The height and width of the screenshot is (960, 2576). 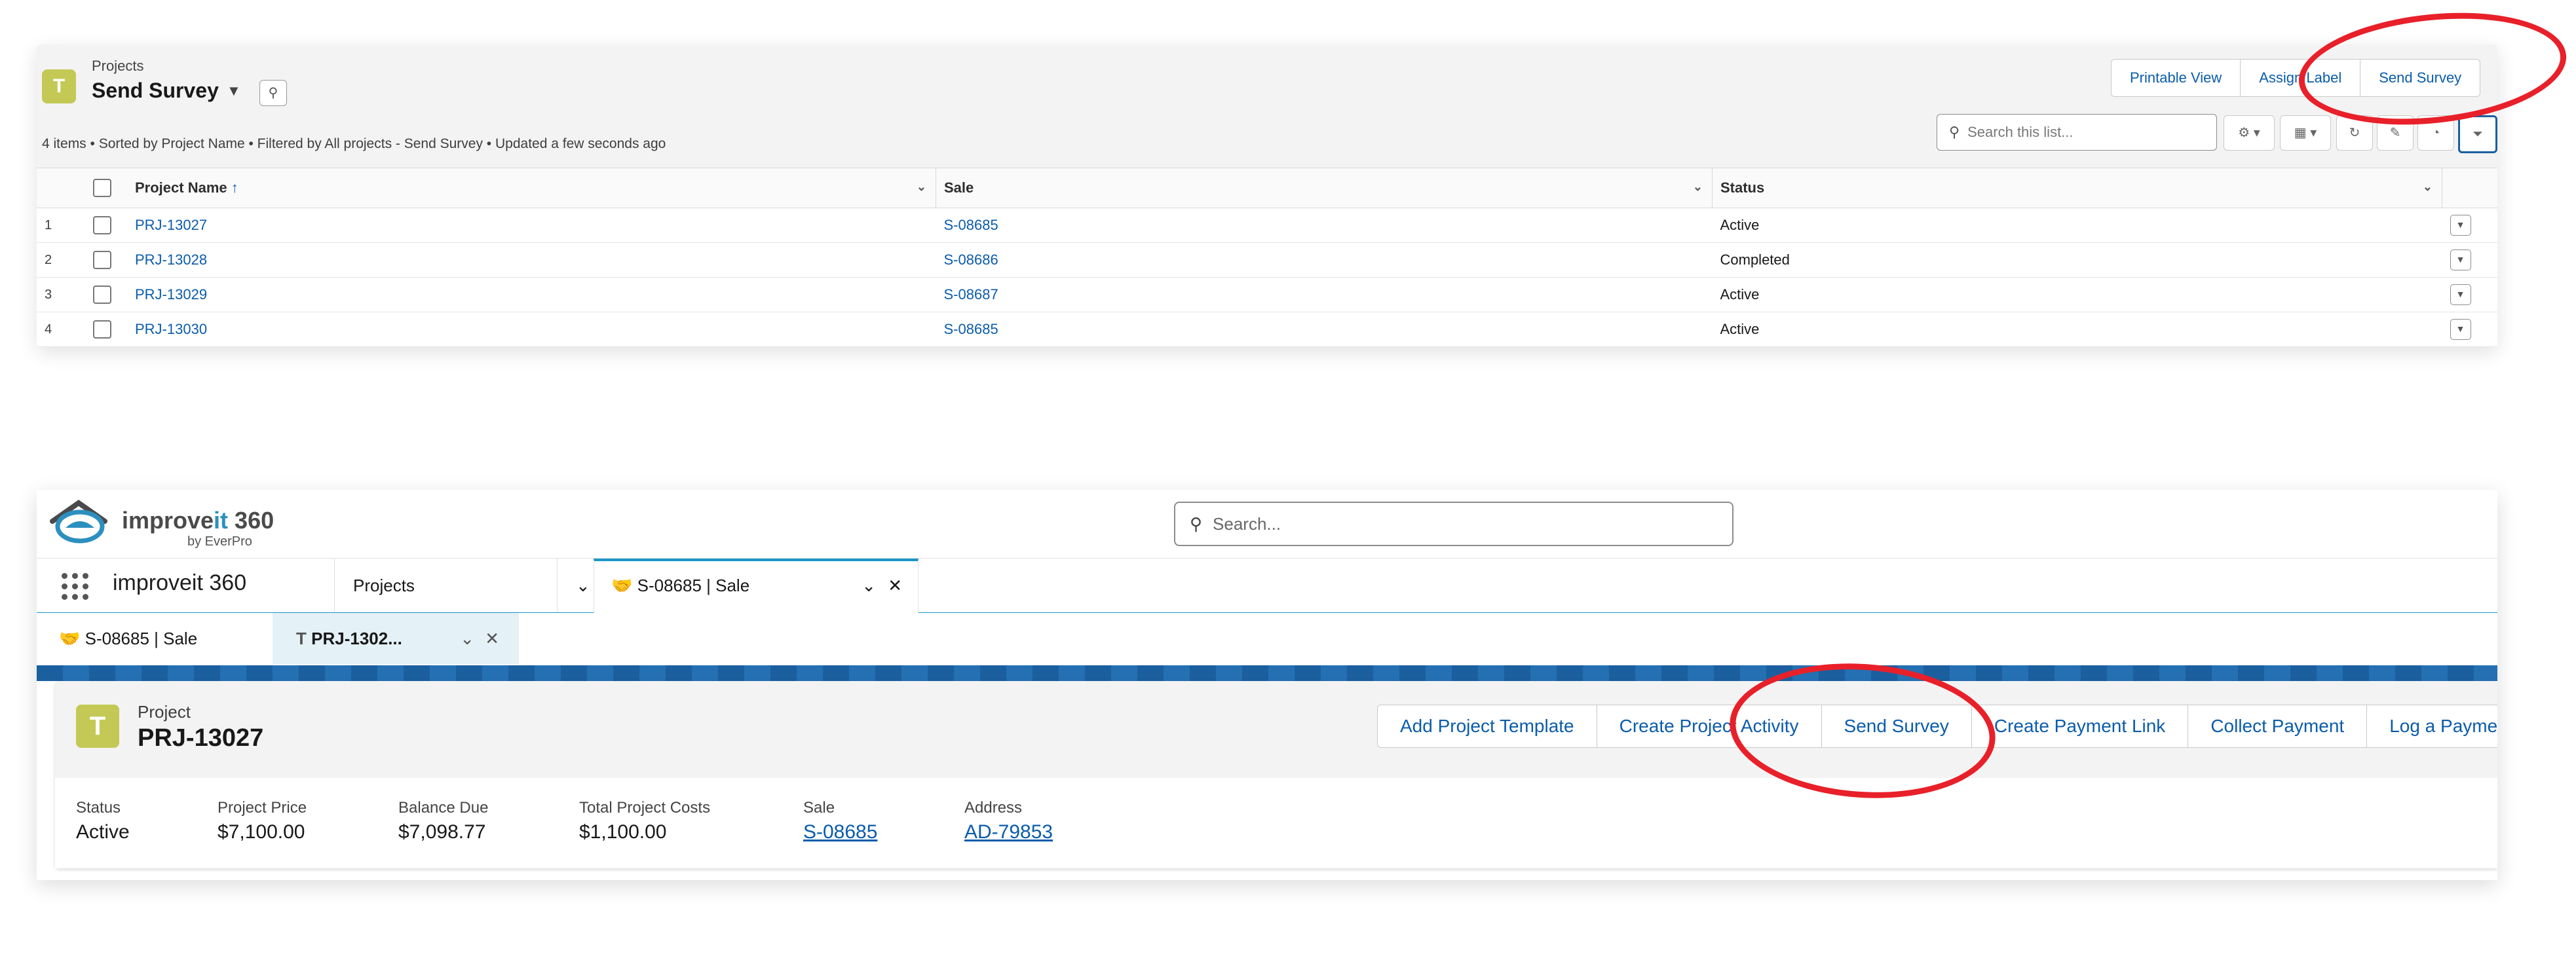 I want to click on search-icon: ⚲, so click(x=1196, y=524).